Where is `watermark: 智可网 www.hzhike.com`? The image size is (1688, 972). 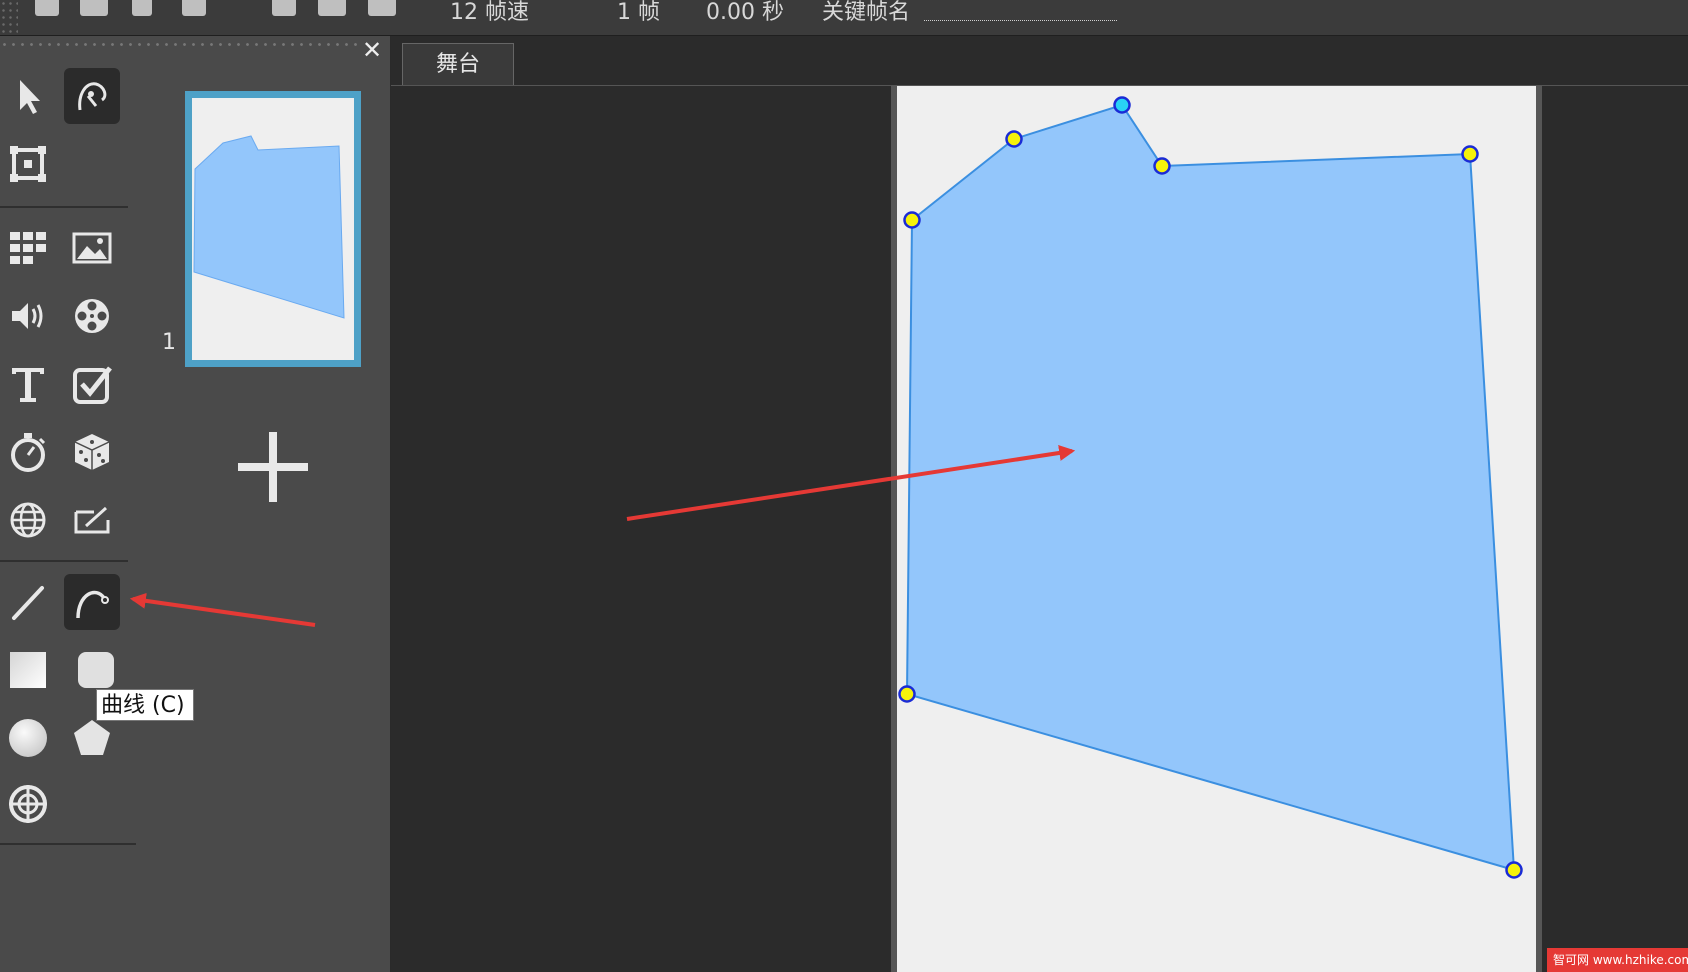
watermark: 智可网 www.hzhike.com is located at coordinates (1617, 960).